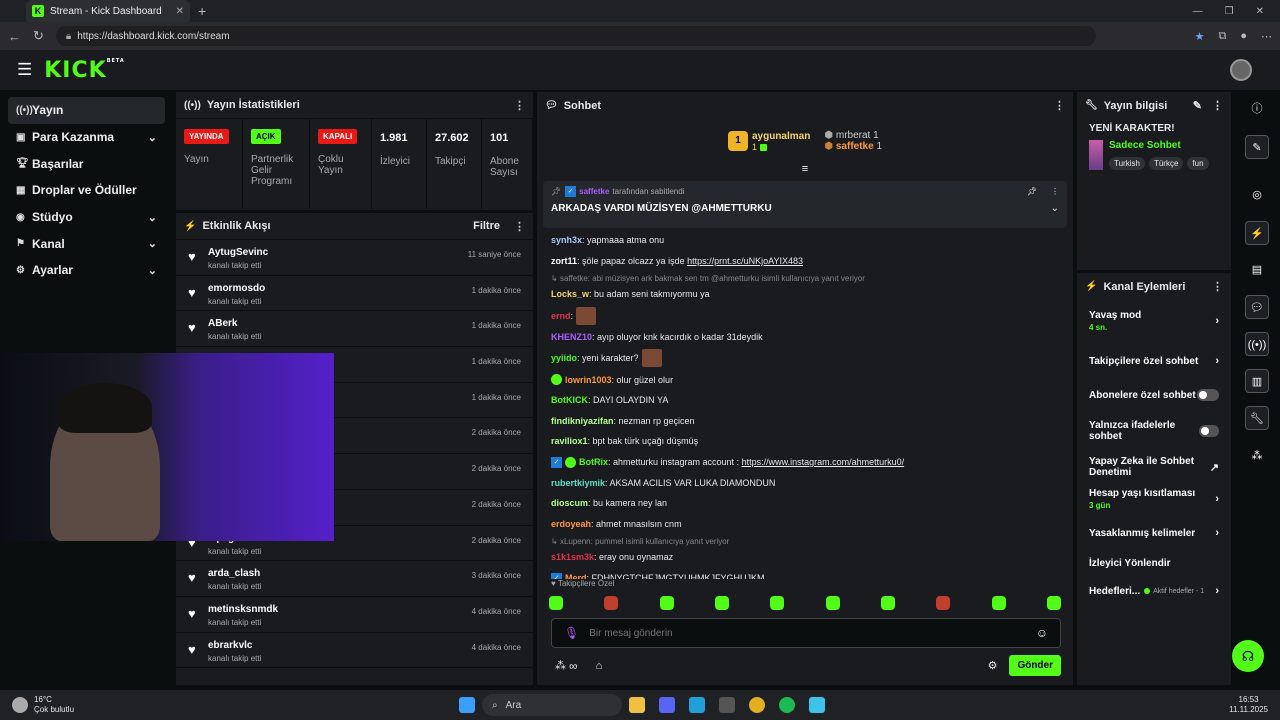  What do you see at coordinates (86, 163) in the screenshot?
I see `sidebar-item-2: 🏆︎ Başarılar` at bounding box center [86, 163].